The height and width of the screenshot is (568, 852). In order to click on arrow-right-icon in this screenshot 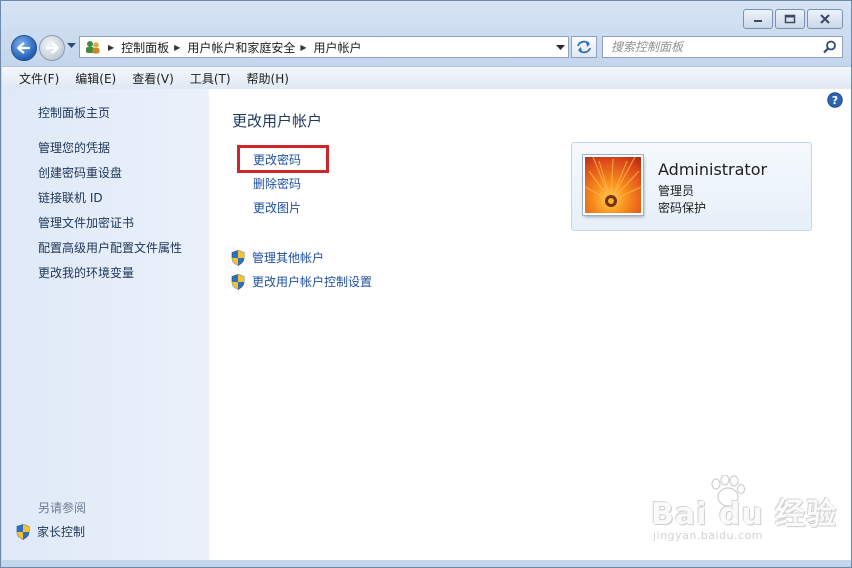, I will do `click(52, 48)`.